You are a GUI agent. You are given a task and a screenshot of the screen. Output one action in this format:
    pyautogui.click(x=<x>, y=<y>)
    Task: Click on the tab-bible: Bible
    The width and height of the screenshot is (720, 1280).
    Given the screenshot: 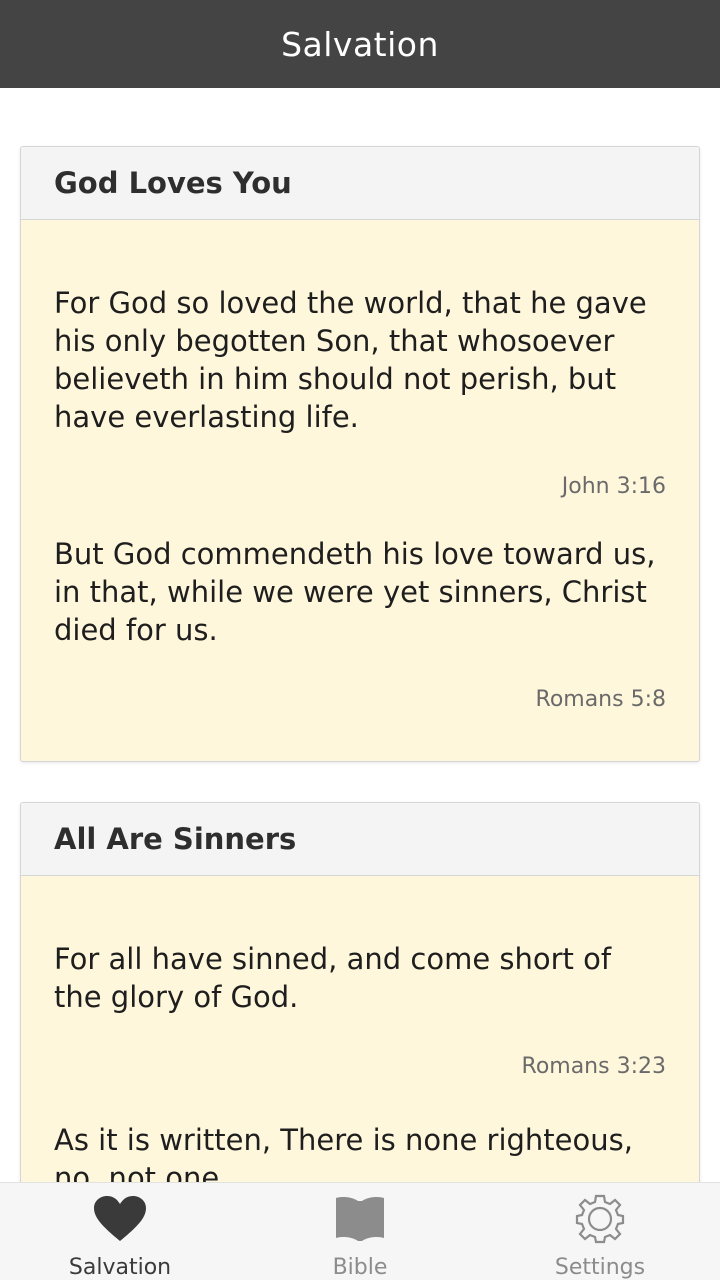 What is the action you would take?
    pyautogui.click(x=360, y=1231)
    